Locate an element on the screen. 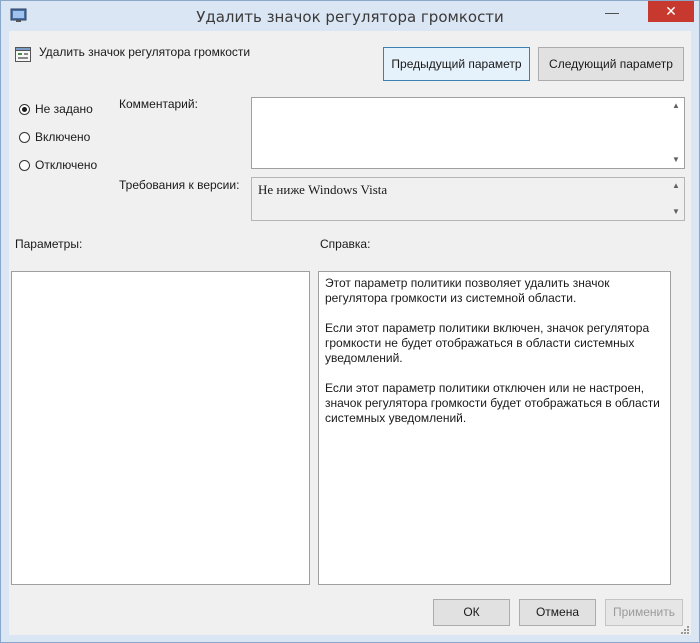  help-label: Справка: is located at coordinates (345, 244).